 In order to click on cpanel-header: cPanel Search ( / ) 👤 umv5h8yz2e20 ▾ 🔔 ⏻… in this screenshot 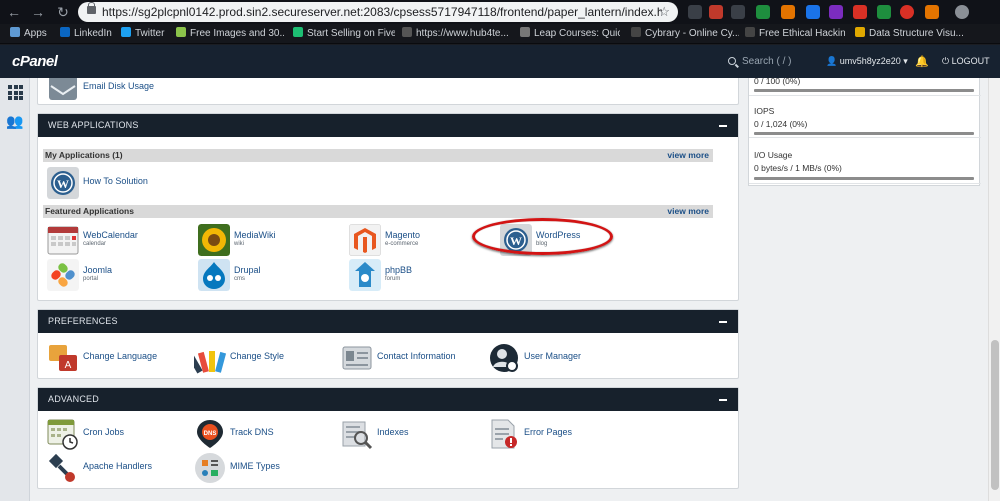, I will do `click(500, 61)`.